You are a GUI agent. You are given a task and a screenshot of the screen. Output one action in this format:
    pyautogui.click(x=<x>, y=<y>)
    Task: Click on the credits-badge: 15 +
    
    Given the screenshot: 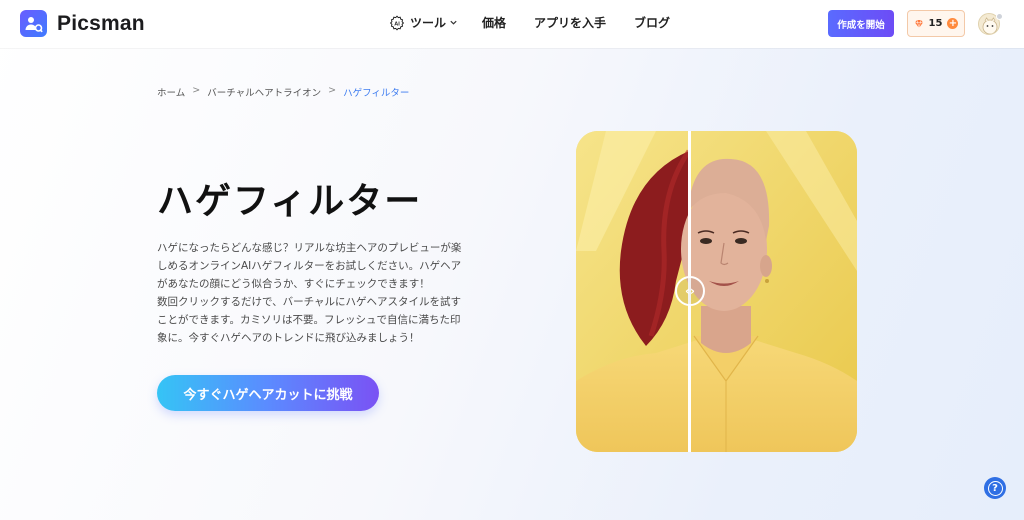 What is the action you would take?
    pyautogui.click(x=936, y=23)
    